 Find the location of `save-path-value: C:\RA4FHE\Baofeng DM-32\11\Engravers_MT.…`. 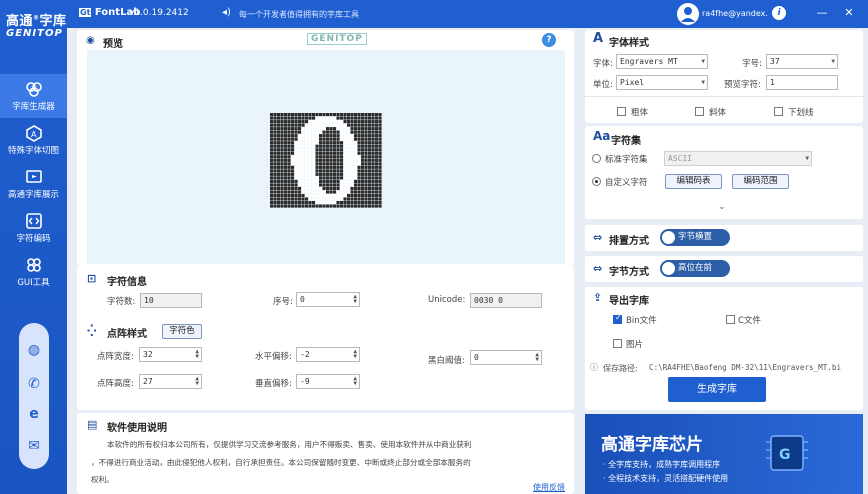

save-path-value: C:\RA4FHE\Baofeng DM-32\11\Engravers_MT.… is located at coordinates (754, 367).